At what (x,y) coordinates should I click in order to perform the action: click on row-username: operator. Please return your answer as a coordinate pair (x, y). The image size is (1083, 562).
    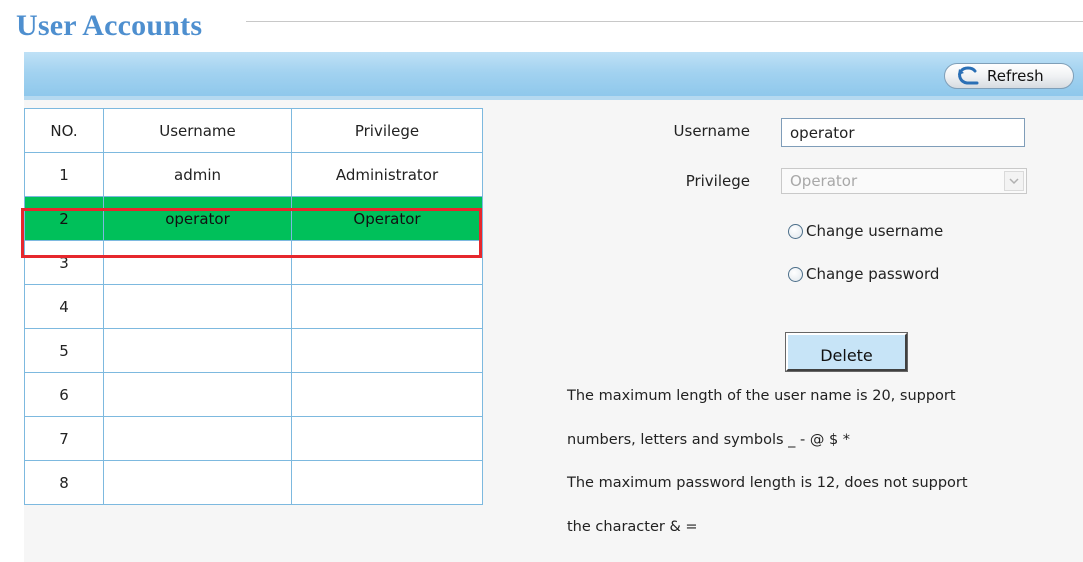
    Looking at the image, I should click on (197, 218).